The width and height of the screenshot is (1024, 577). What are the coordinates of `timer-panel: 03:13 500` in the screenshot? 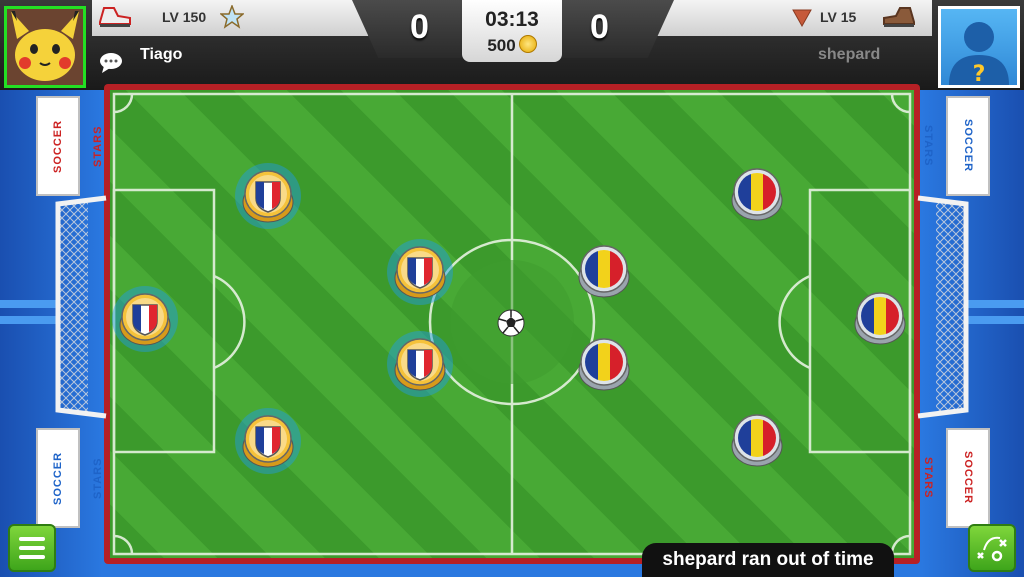 It's located at (512, 31).